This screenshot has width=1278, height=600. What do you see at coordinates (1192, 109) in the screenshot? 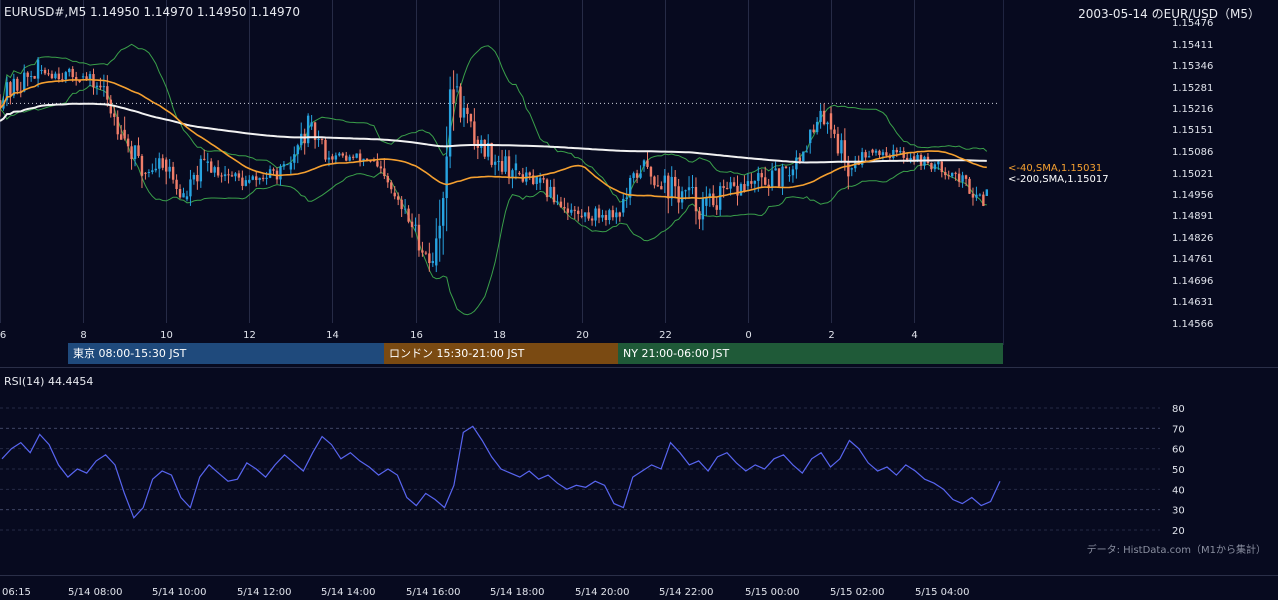
I see `y-tick-label: 1.15216` at bounding box center [1192, 109].